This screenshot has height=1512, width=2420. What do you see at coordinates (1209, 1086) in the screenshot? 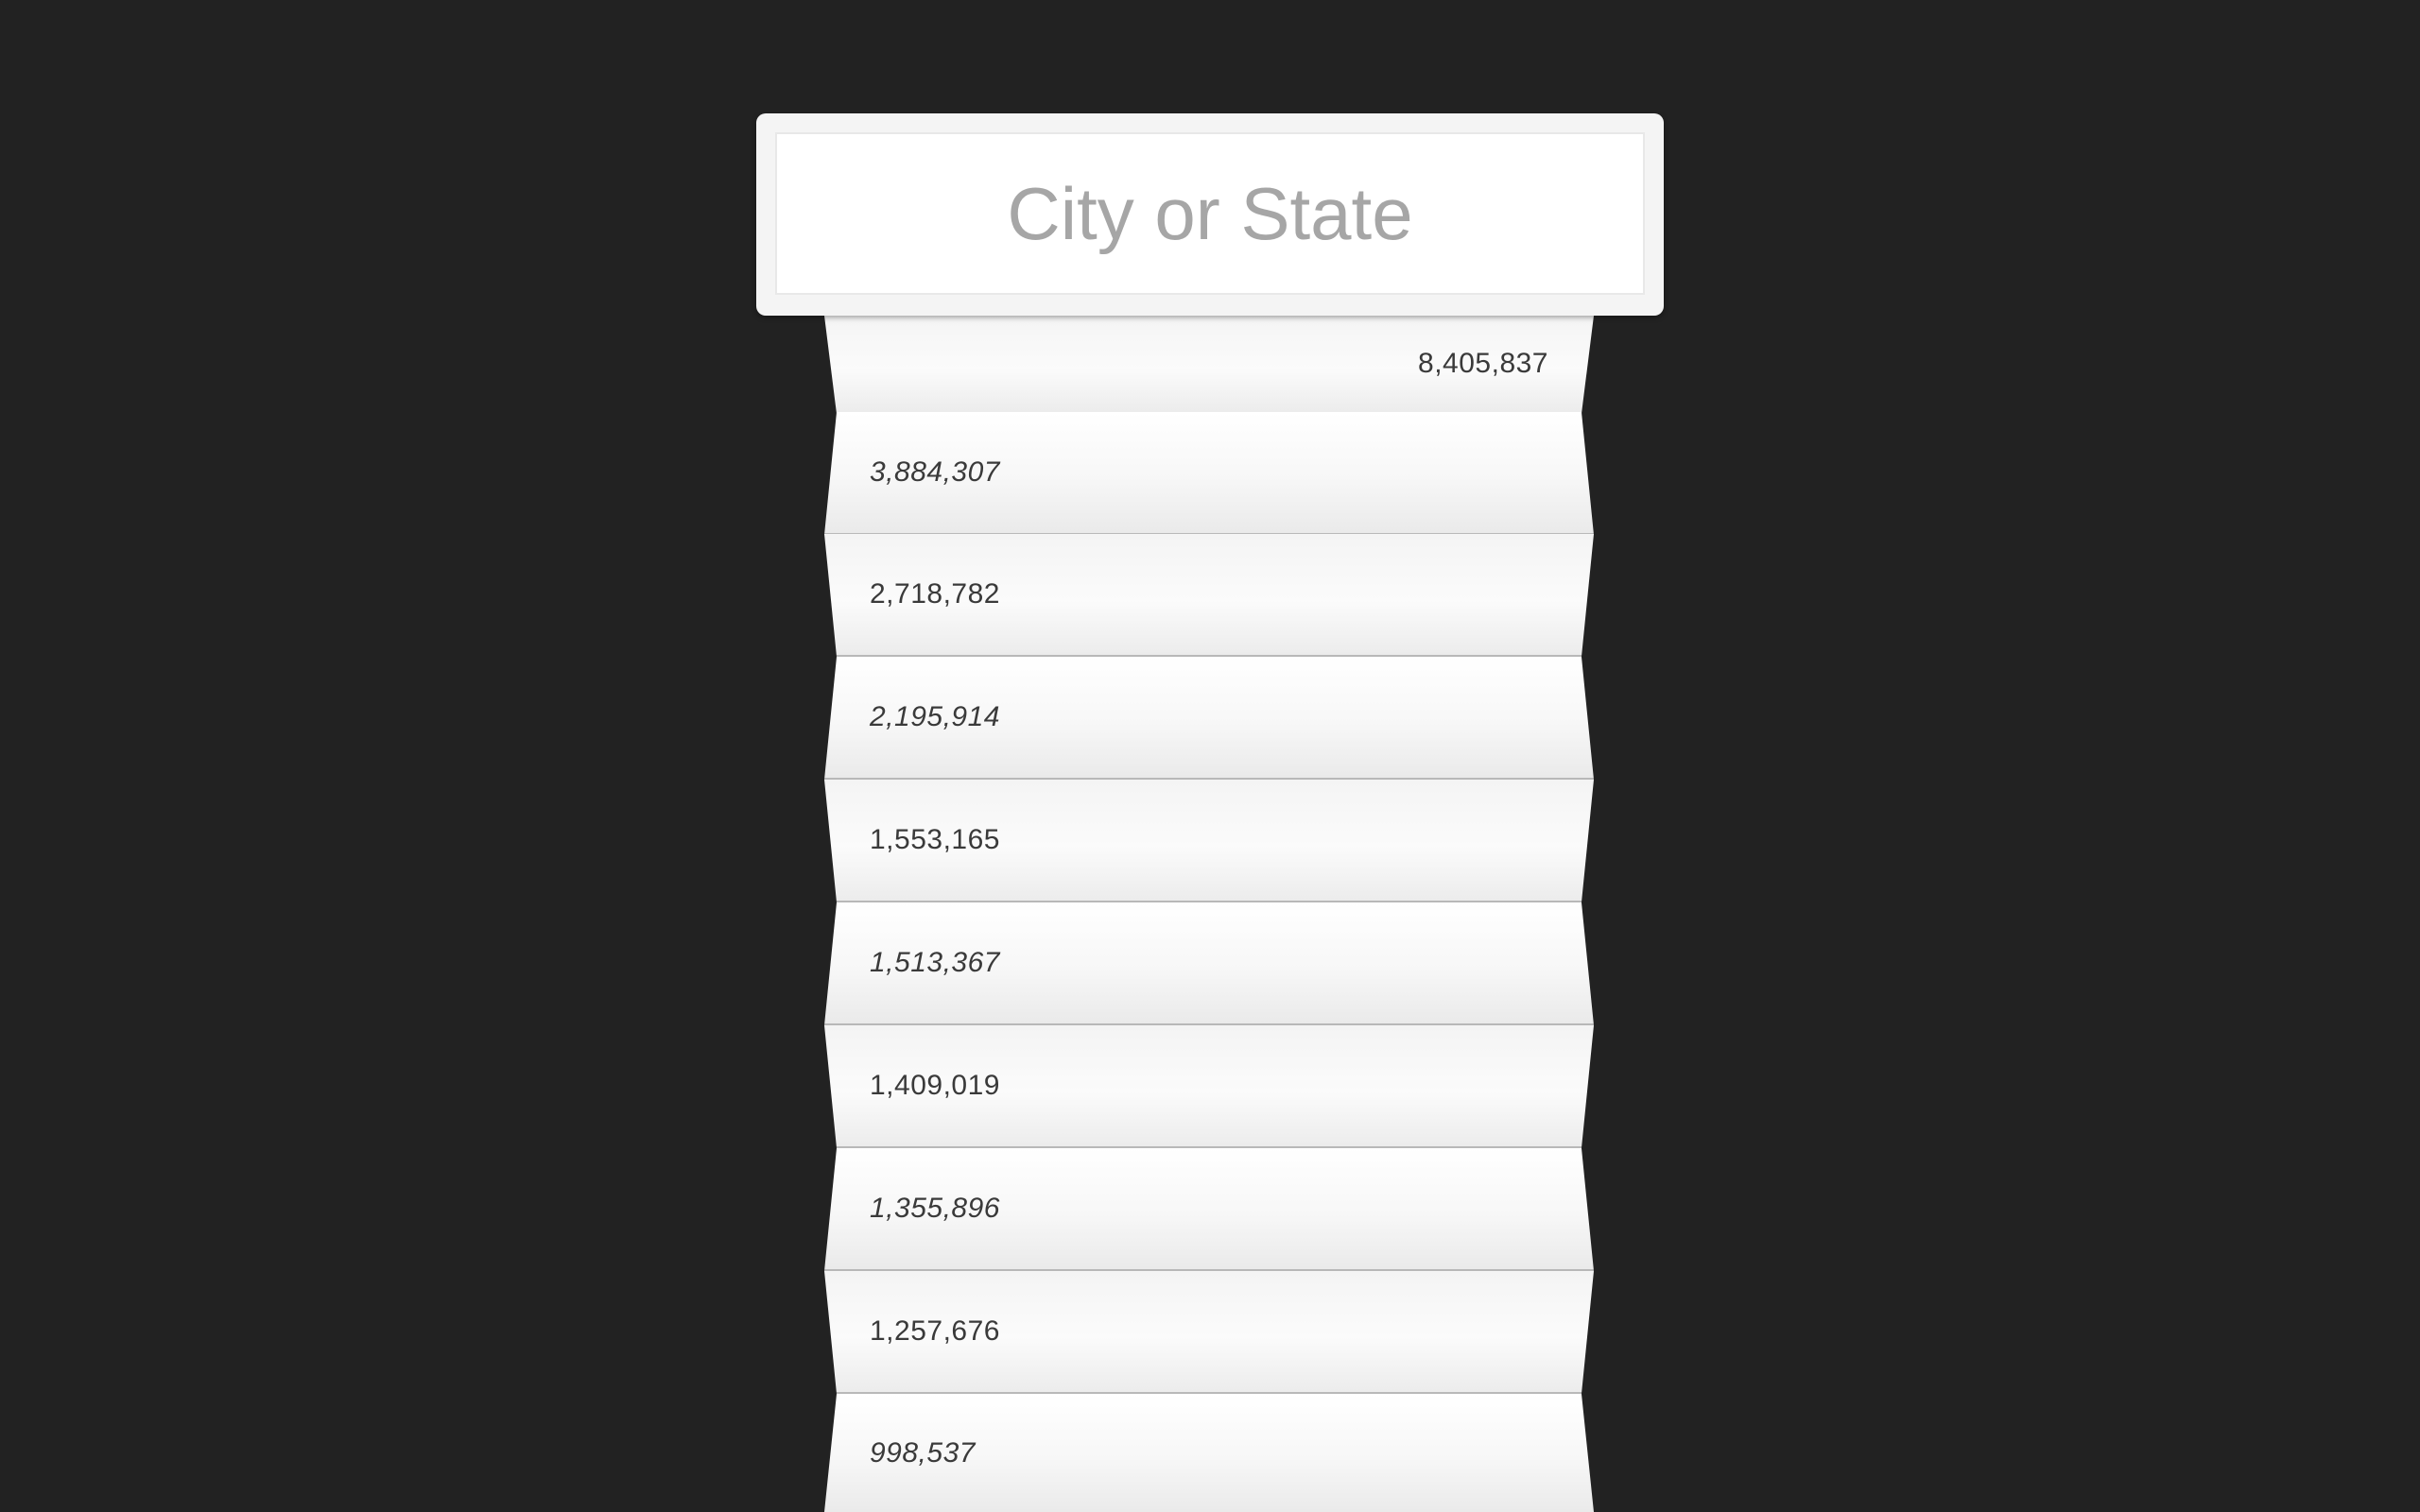
I see `list-item: 1,409,019` at bounding box center [1209, 1086].